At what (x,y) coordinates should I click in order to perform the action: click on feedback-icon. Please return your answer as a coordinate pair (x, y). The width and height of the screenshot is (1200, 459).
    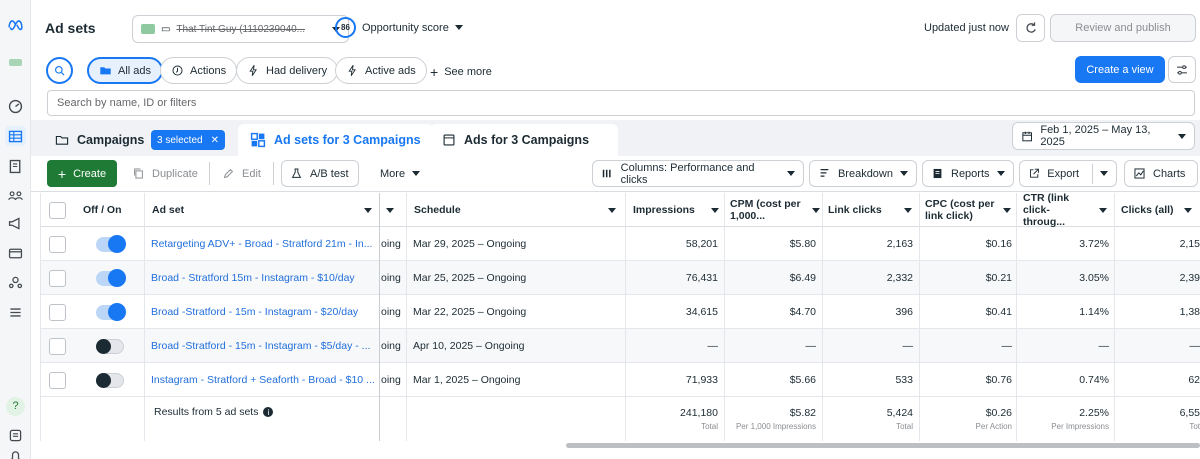
    Looking at the image, I should click on (15, 435).